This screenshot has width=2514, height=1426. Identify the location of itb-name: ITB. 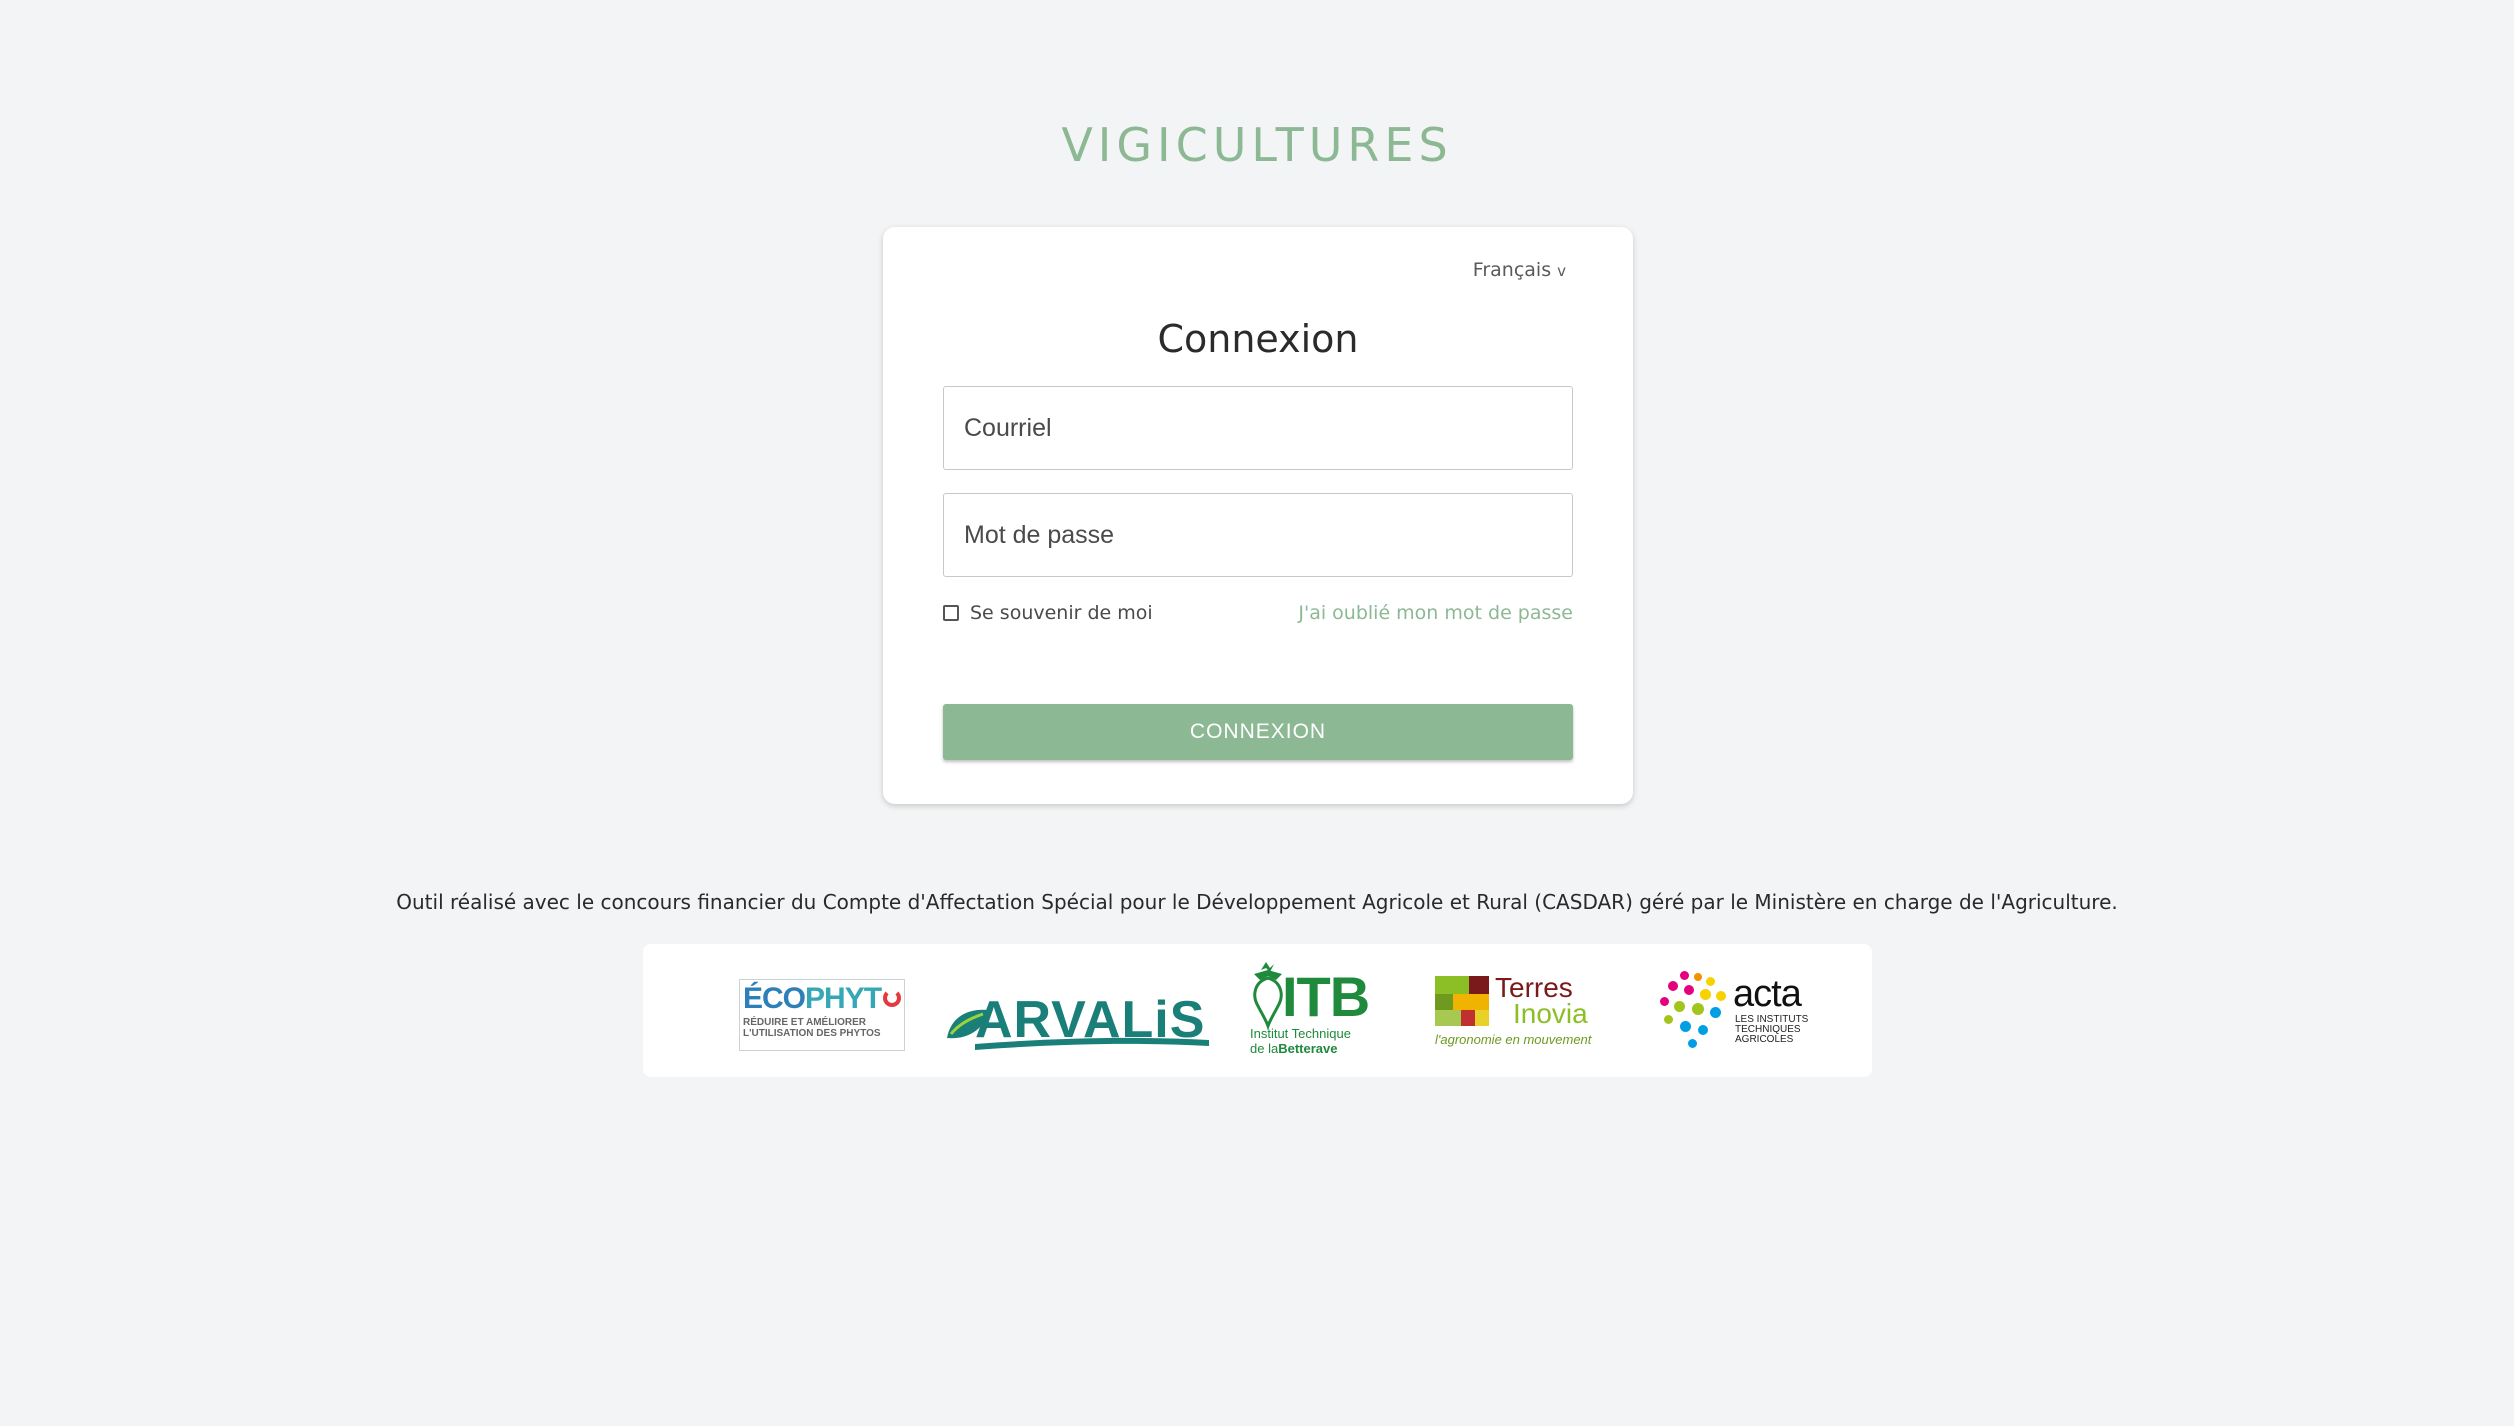
(1326, 996).